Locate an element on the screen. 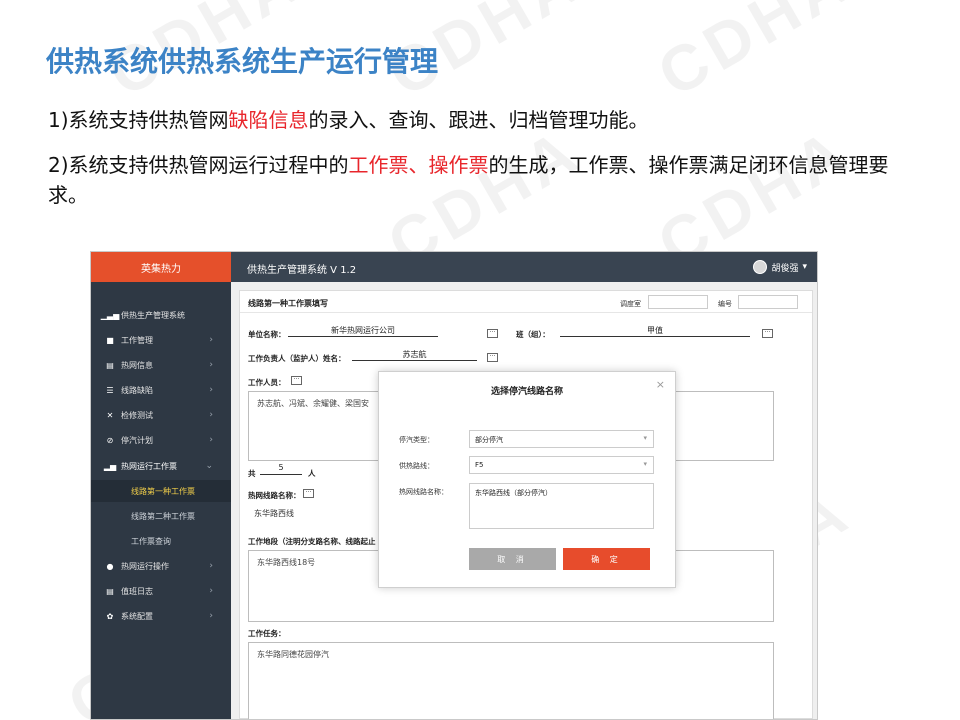 The height and width of the screenshot is (720, 960). line-name-label: 热网线路名称： is located at coordinates (274, 495).